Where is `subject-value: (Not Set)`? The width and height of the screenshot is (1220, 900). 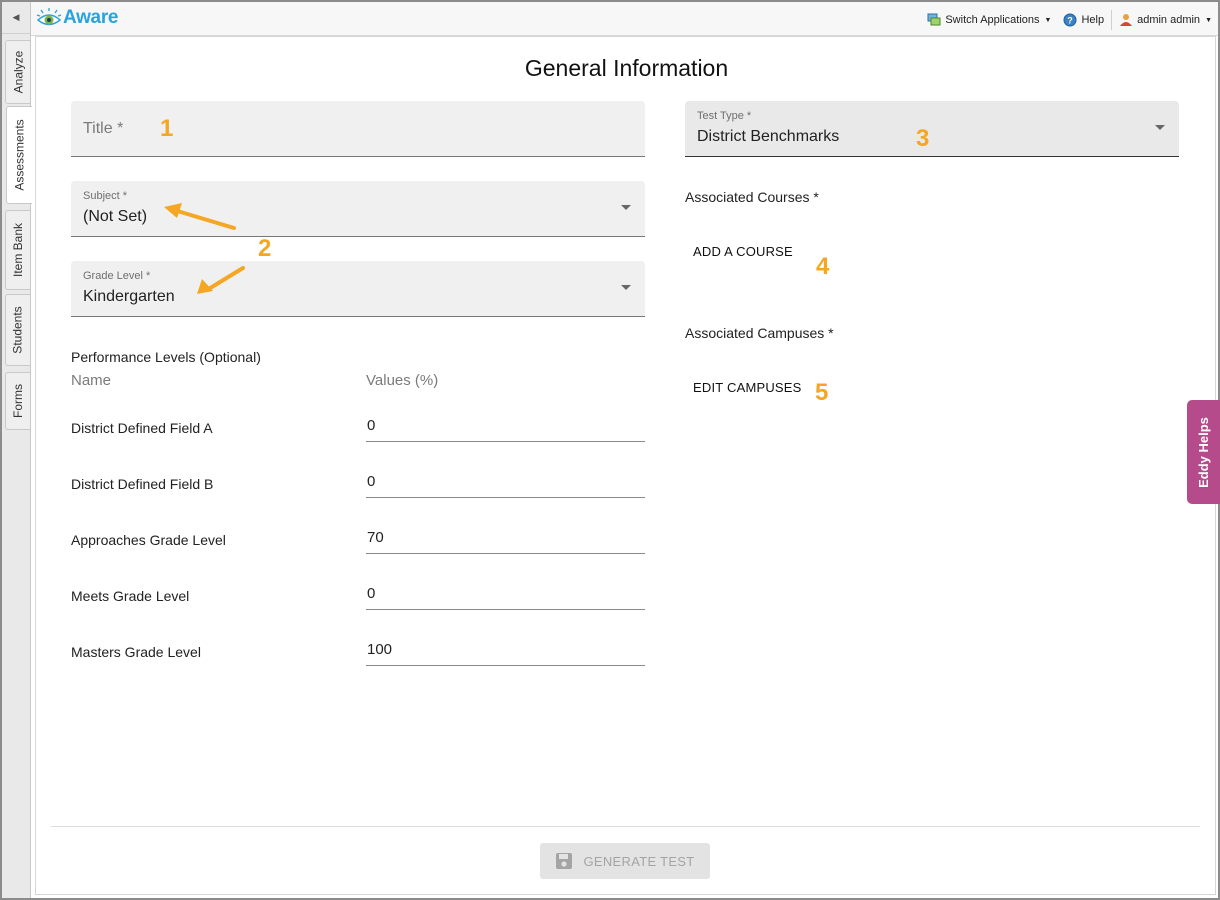 subject-value: (Not Set) is located at coordinates (115, 216).